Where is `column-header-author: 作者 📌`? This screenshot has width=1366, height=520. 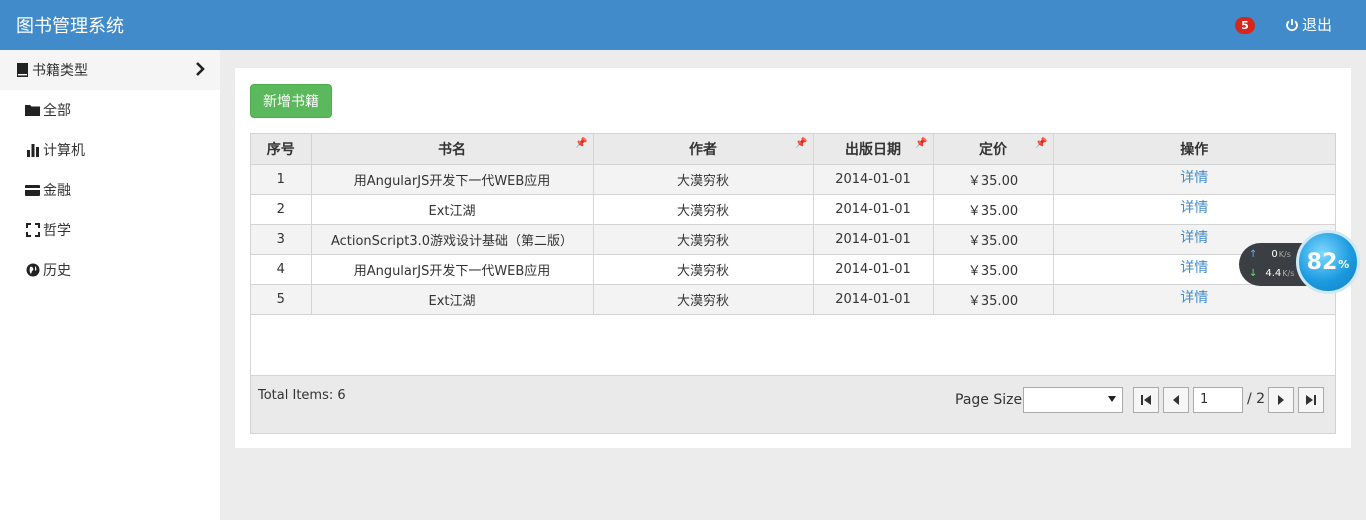 column-header-author: 作者 📌 is located at coordinates (703, 149).